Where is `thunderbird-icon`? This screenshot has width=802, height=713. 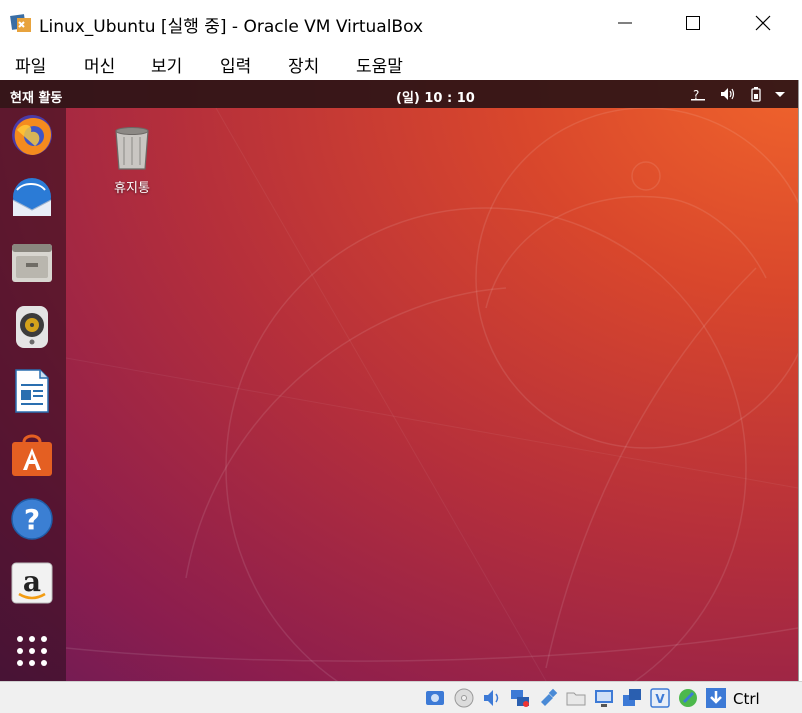 thunderbird-icon is located at coordinates (32, 199).